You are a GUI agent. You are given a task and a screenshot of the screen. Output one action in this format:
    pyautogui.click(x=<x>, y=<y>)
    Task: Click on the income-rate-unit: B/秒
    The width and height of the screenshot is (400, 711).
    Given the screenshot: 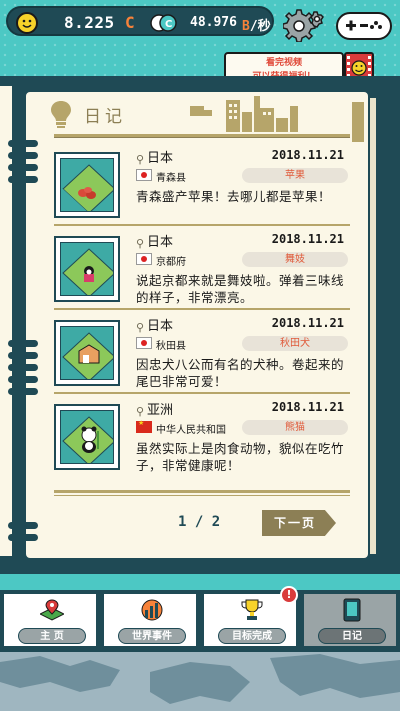 What is the action you would take?
    pyautogui.click(x=256, y=24)
    